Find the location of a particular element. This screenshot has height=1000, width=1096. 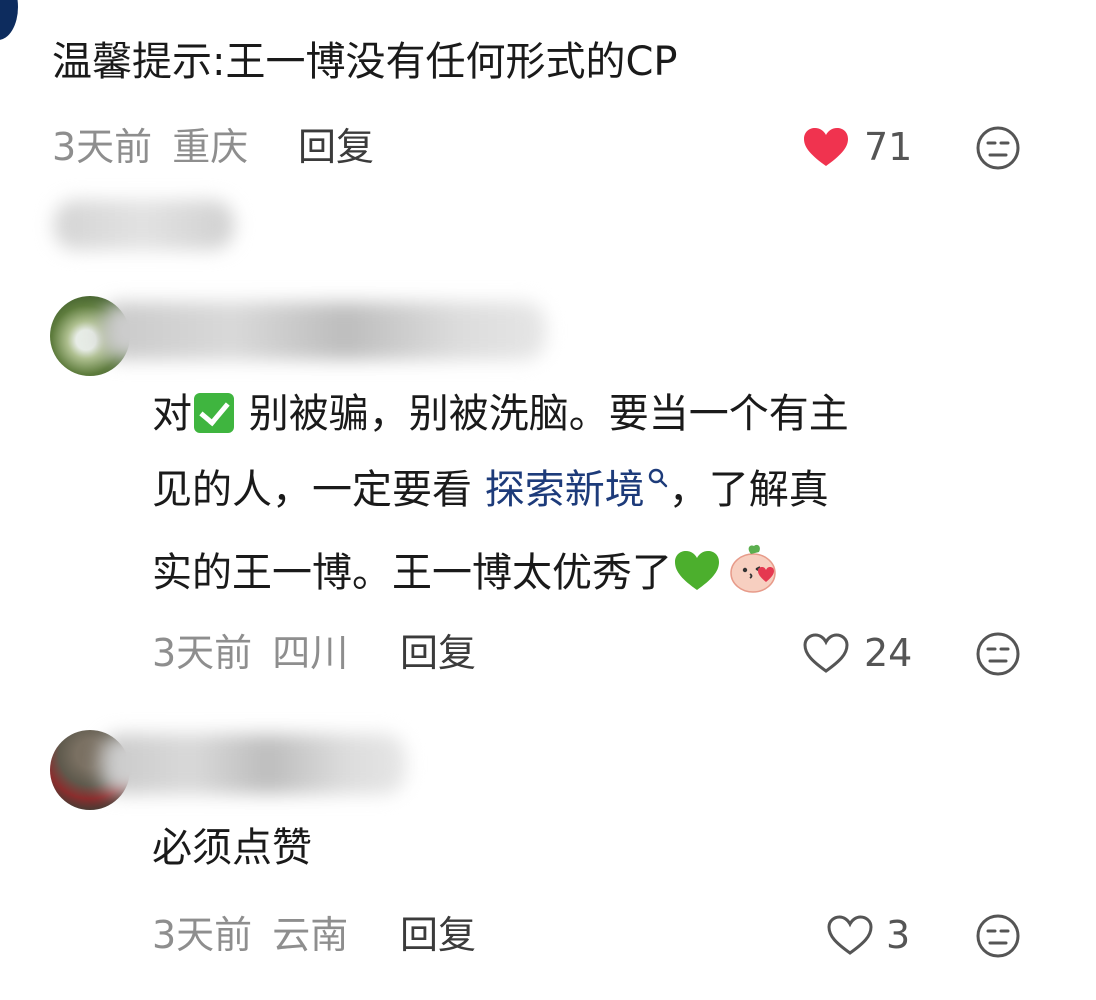

like-count: 24 is located at coordinates (888, 653).